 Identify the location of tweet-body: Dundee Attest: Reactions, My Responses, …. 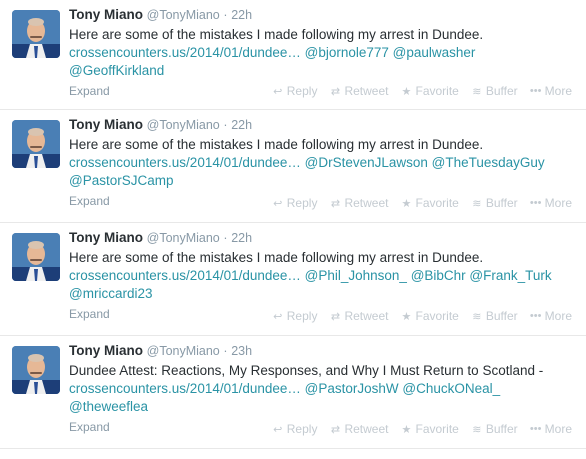
(306, 370).